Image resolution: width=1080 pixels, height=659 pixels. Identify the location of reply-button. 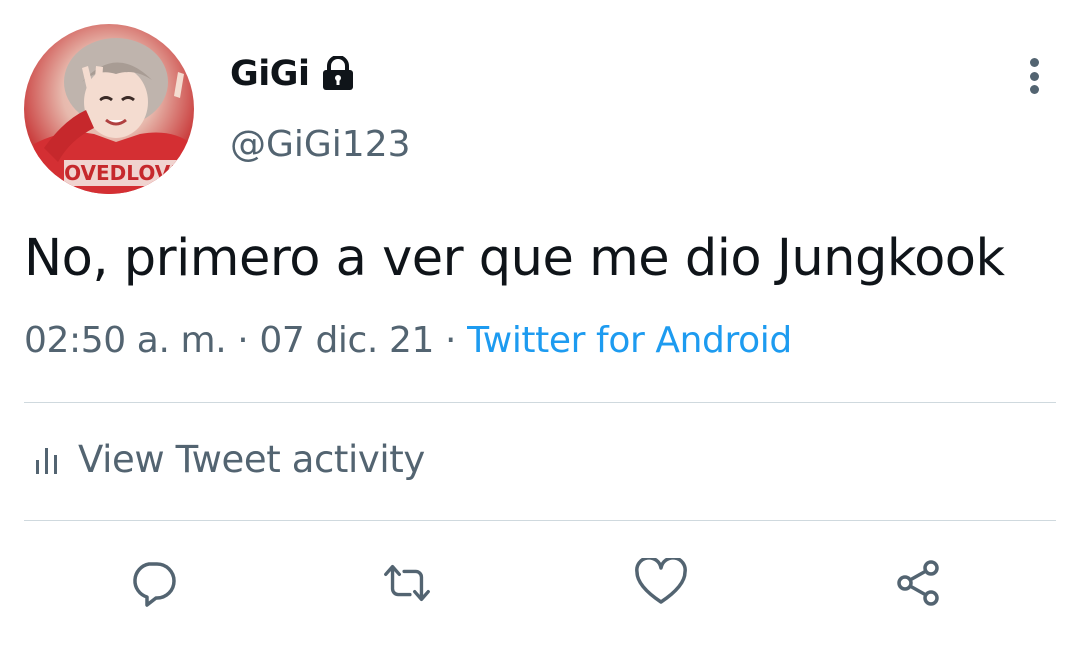
(153, 583).